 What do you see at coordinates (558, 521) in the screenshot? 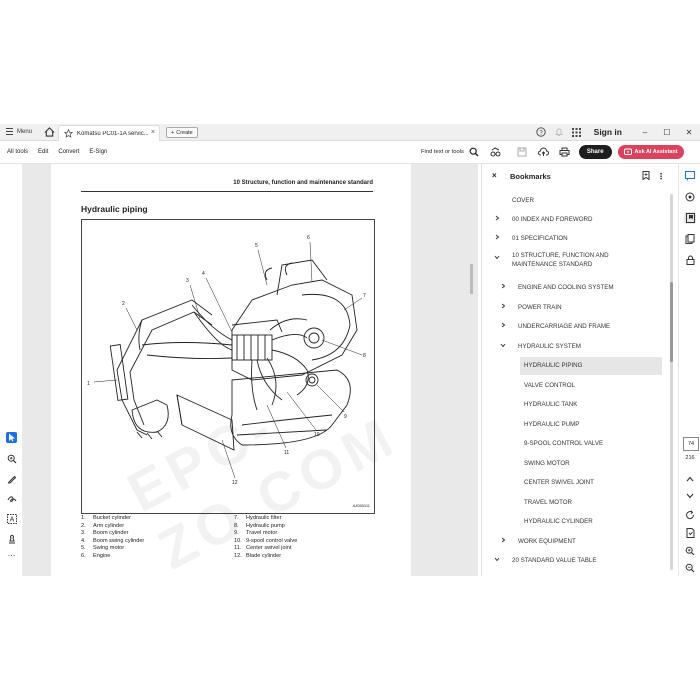
I see `bookmark-label: HYDRAULIC CYLINDER` at bounding box center [558, 521].